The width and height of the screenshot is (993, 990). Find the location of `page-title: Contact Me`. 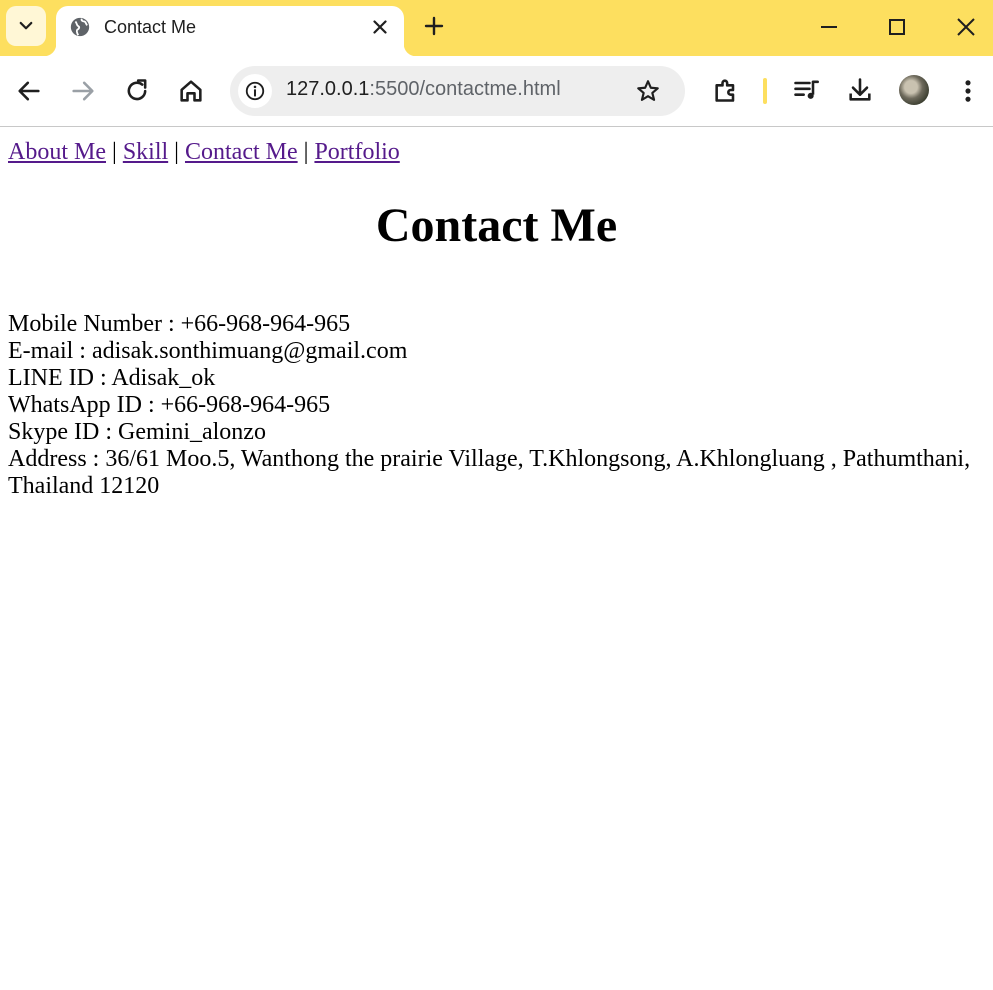

page-title: Contact Me is located at coordinates (496, 225).